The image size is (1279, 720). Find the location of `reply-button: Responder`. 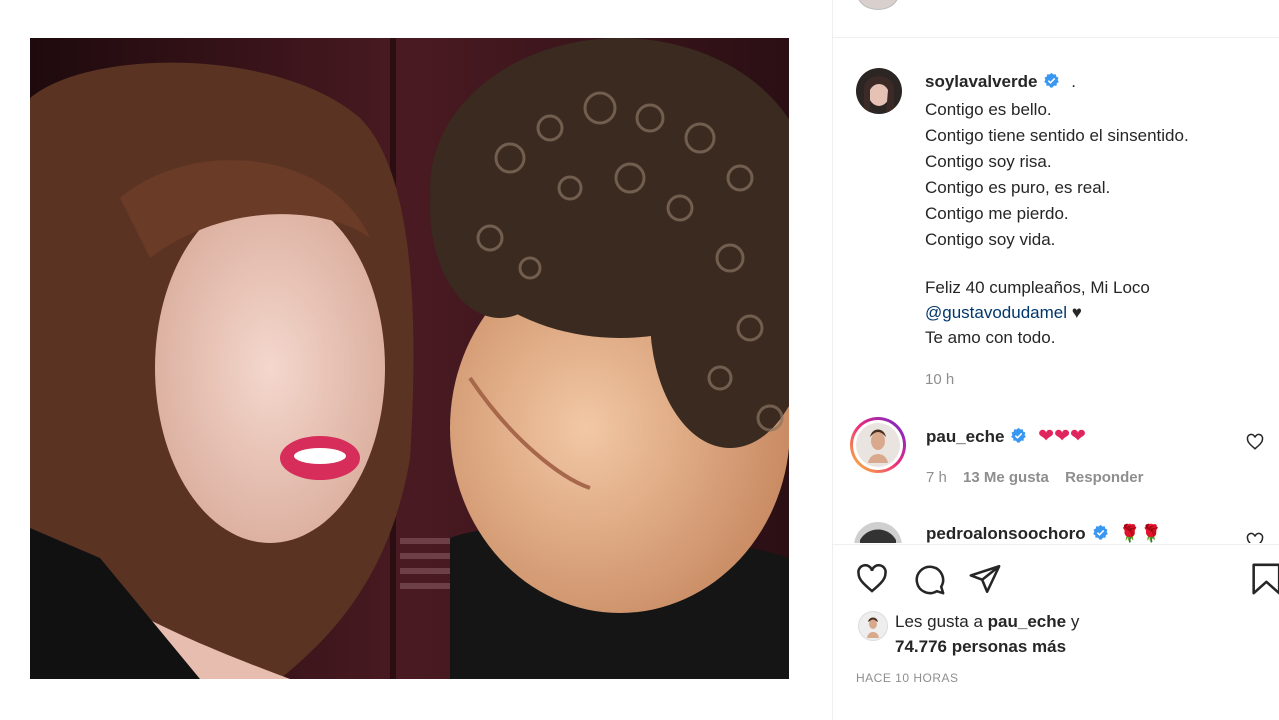

reply-button: Responder is located at coordinates (1104, 477).